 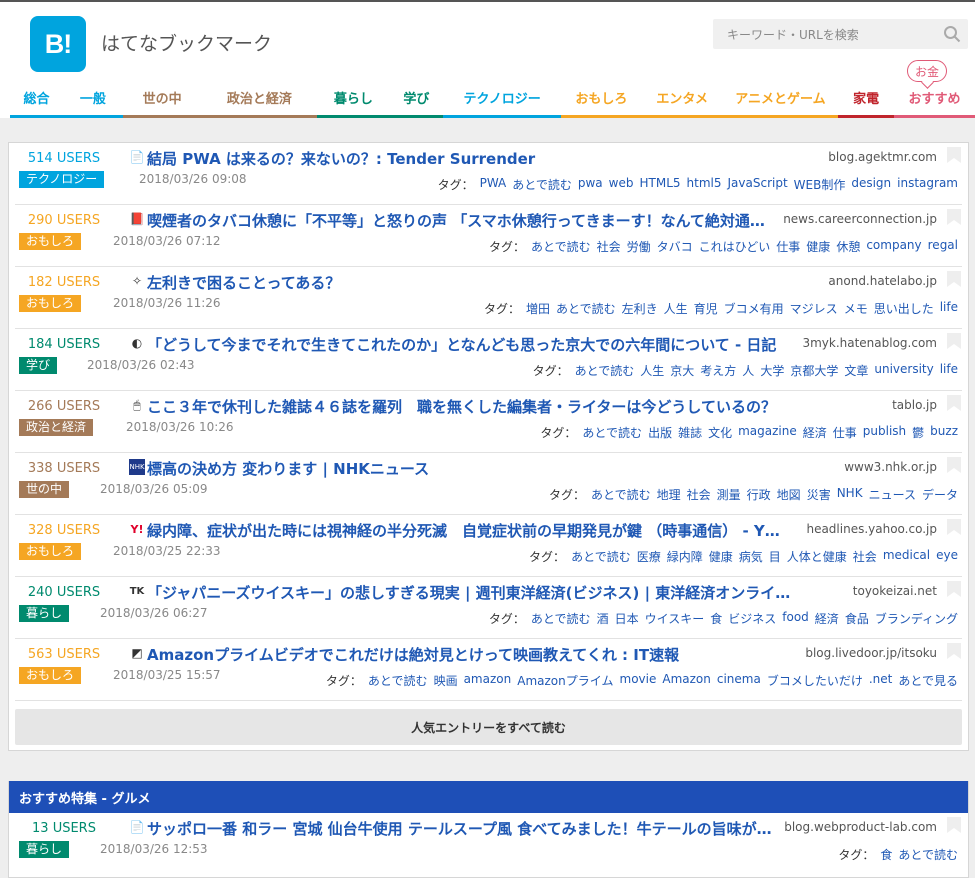 I want to click on entry-domain-link: news.careerconnection.jp, so click(x=859, y=219).